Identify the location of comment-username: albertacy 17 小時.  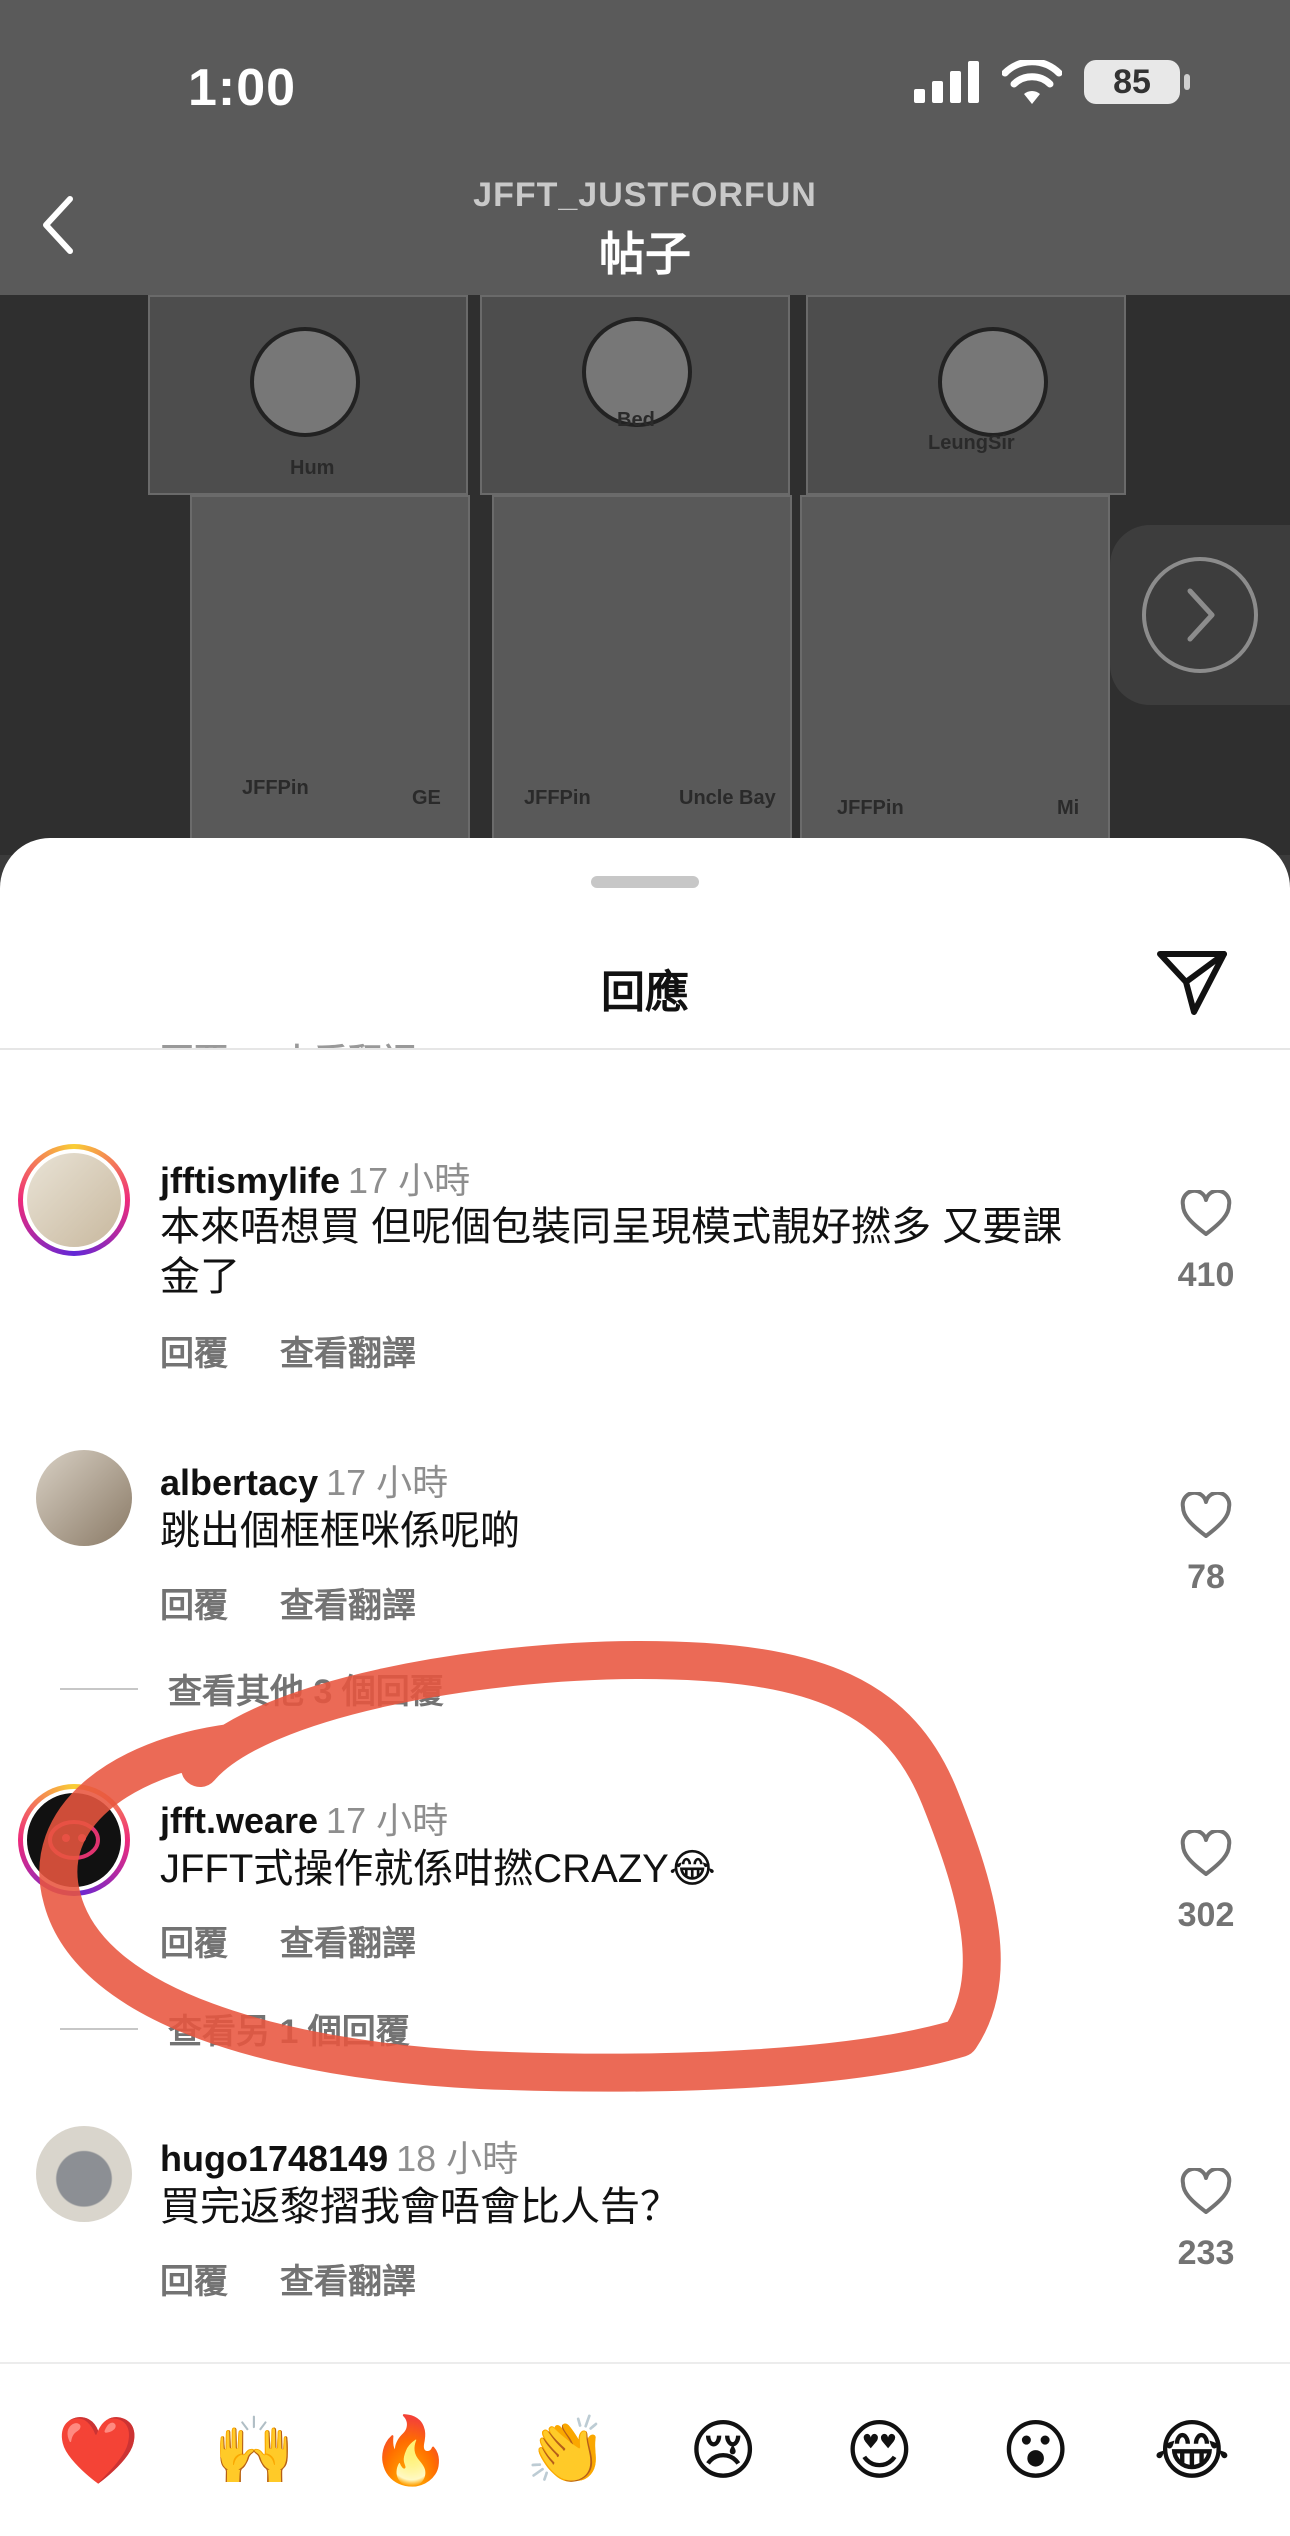
(304, 1480).